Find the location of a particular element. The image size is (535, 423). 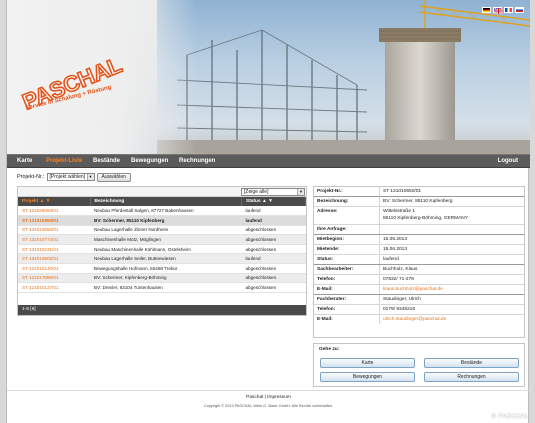

language-flags is located at coordinates (503, 10).